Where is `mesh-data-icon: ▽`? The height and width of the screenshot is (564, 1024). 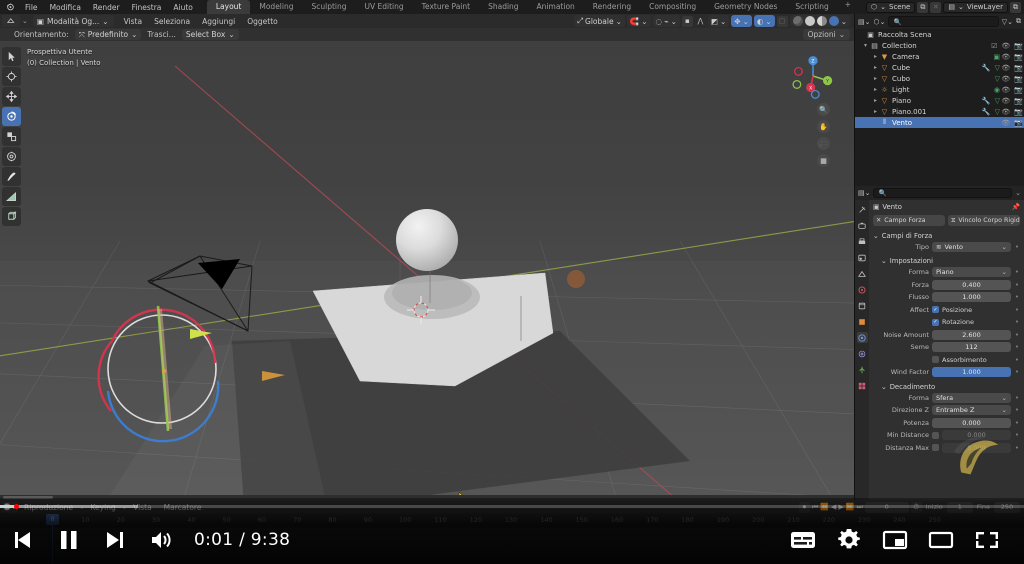
mesh-data-icon: ▽ is located at coordinates (997, 112).